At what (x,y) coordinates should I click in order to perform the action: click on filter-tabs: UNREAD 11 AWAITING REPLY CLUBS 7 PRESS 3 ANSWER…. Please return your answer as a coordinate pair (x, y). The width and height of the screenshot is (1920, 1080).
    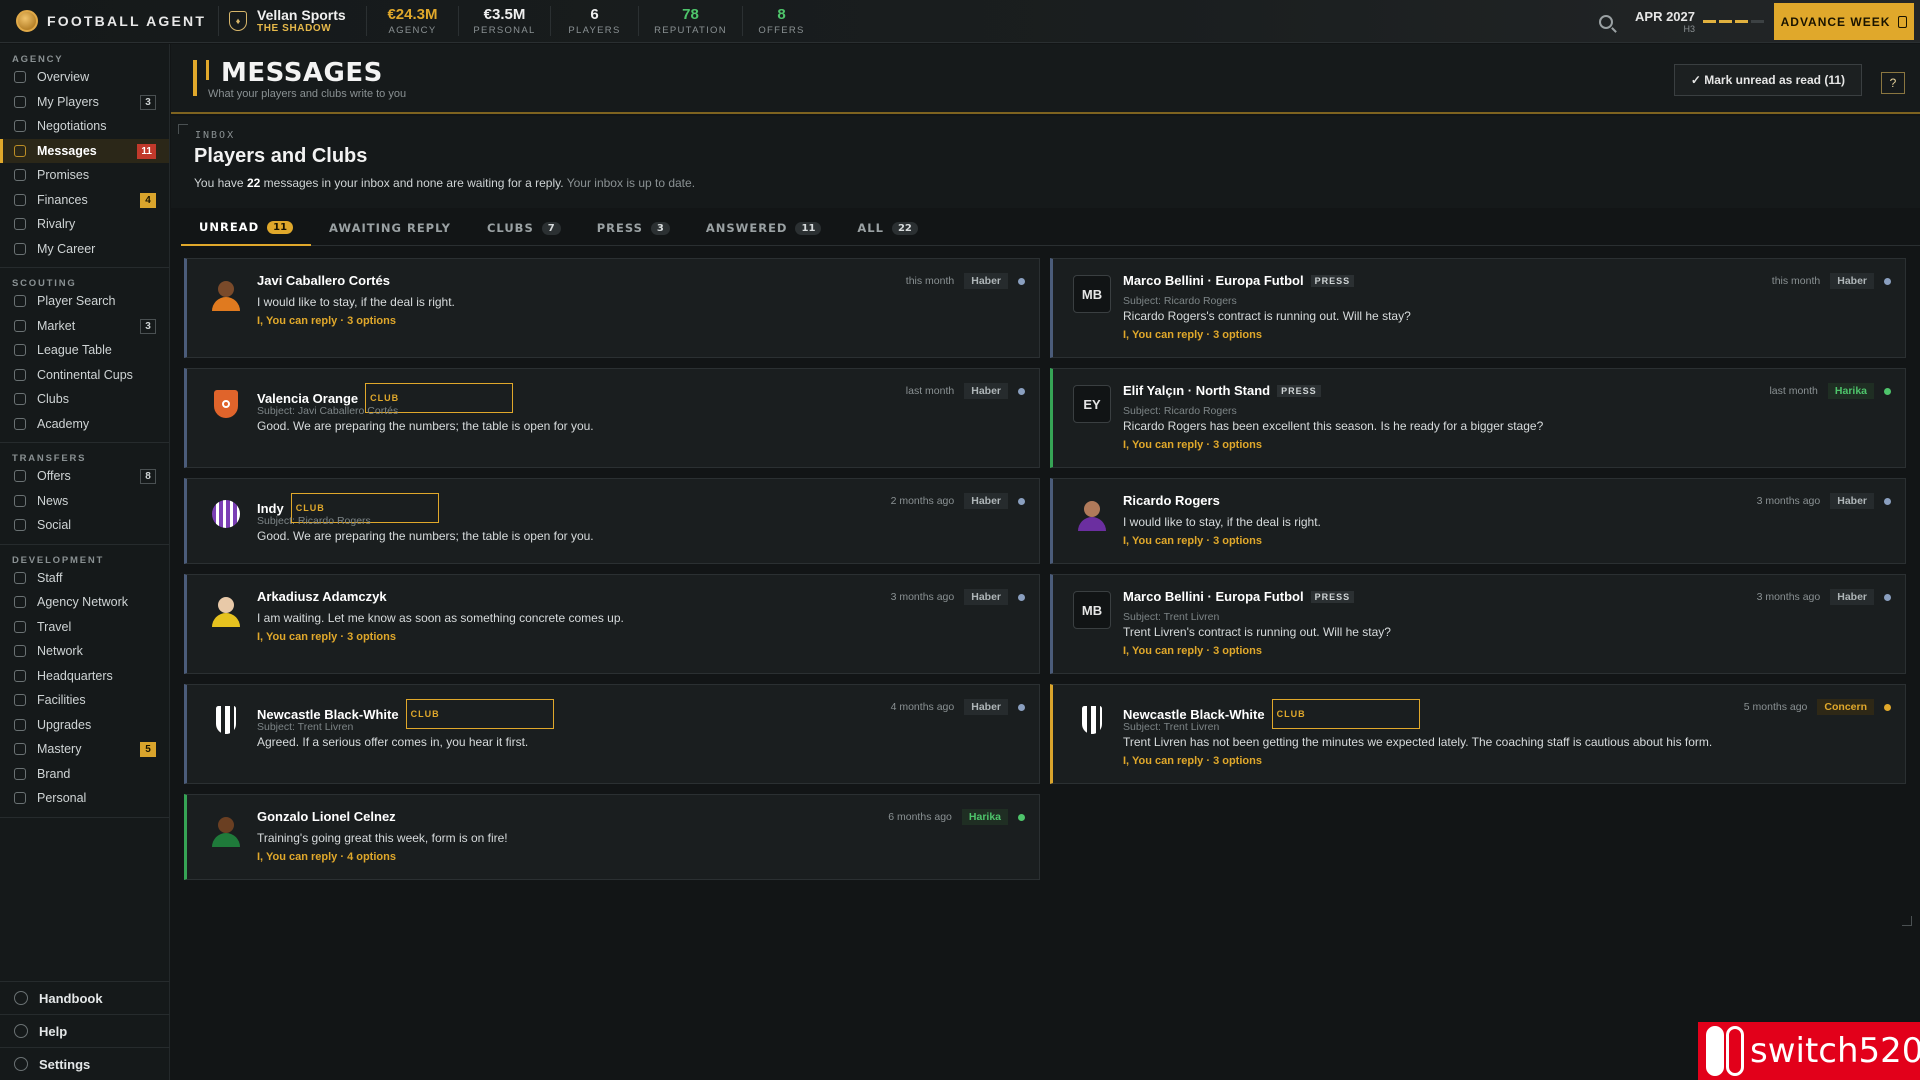
    Looking at the image, I should click on (1050, 228).